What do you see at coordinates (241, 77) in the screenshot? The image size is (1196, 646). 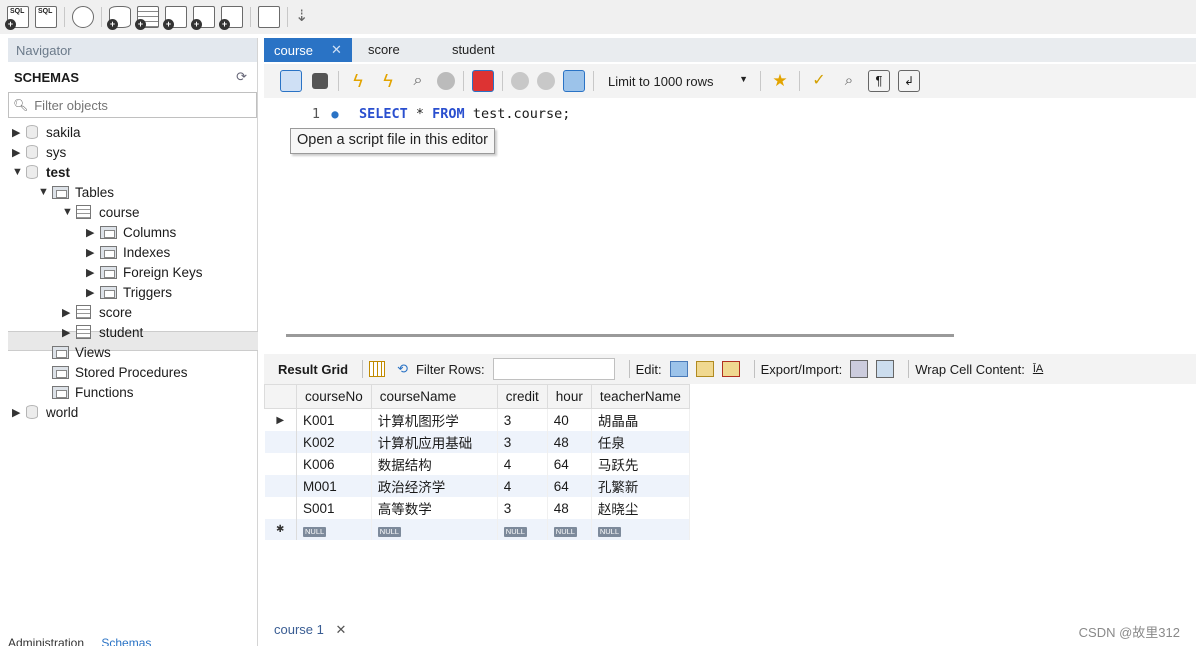 I see `refresh-icon: ⟳` at bounding box center [241, 77].